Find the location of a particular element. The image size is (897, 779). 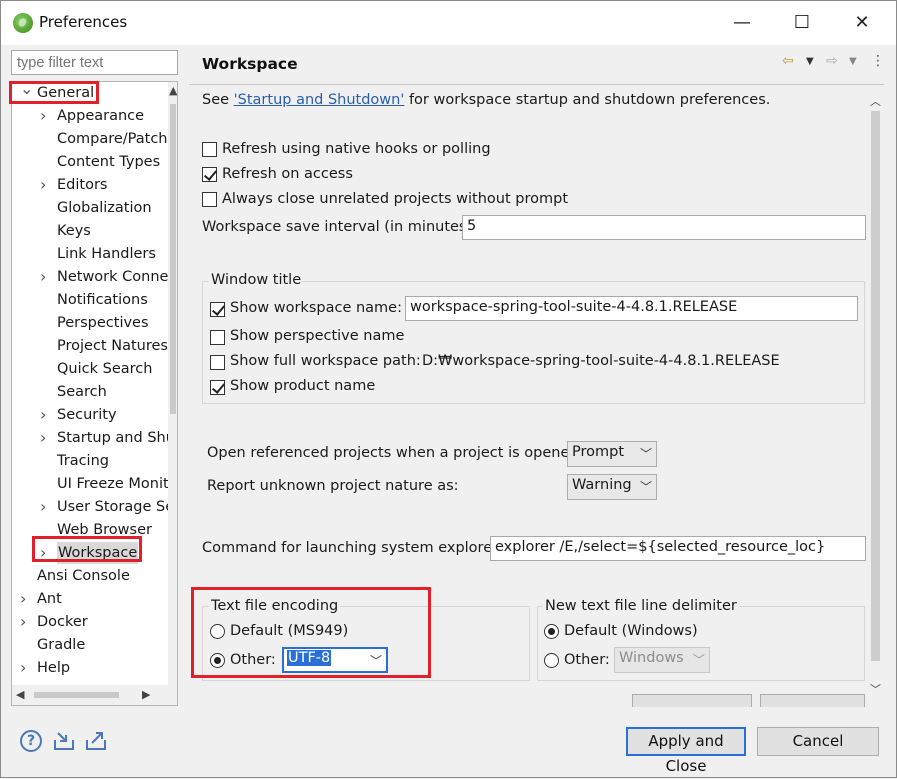

highlight-general is located at coordinates (54, 92).